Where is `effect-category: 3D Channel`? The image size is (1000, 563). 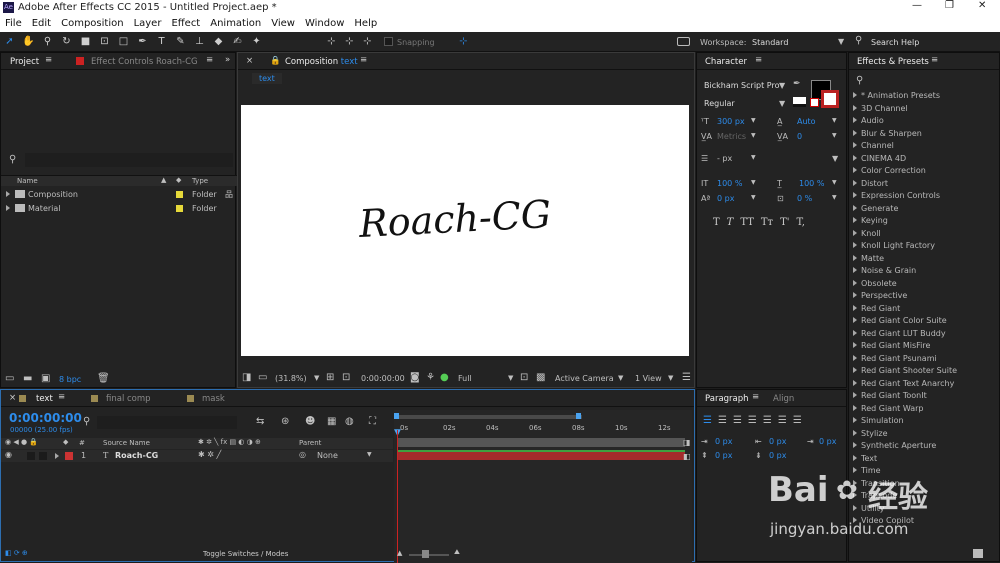
effect-category: 3D Channel is located at coordinates (926, 109).